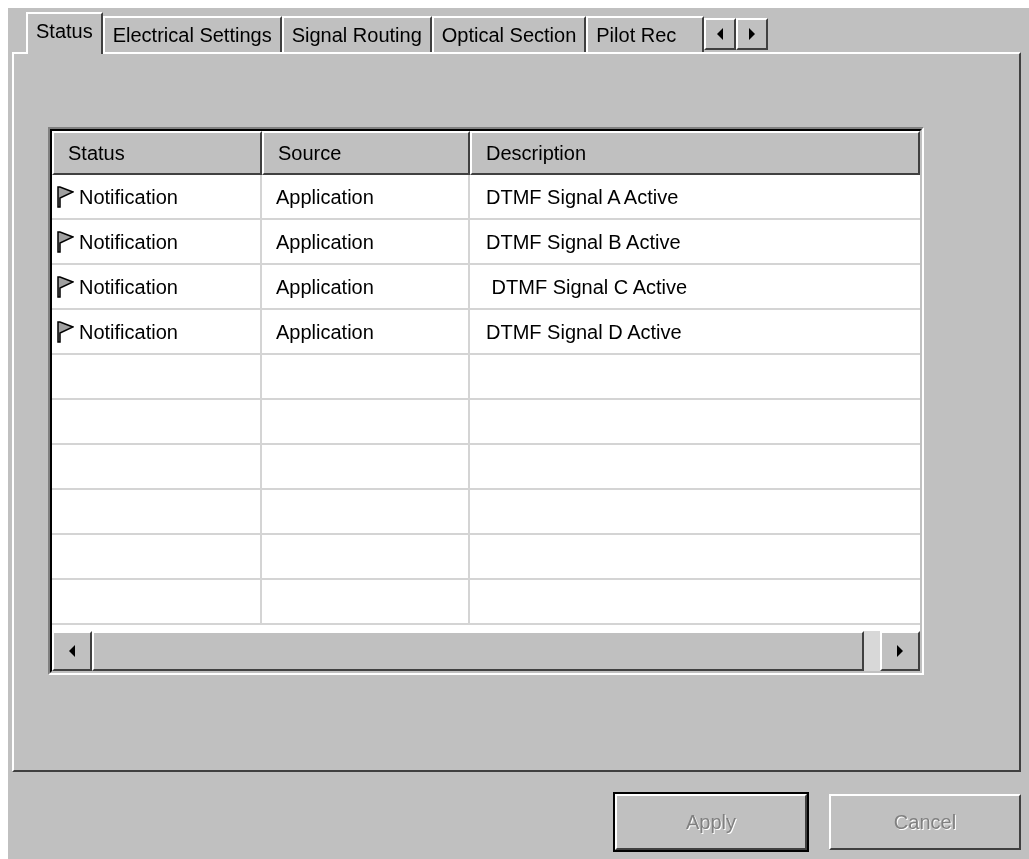 The height and width of the screenshot is (859, 1029). I want to click on scroll-left-button, so click(72, 651).